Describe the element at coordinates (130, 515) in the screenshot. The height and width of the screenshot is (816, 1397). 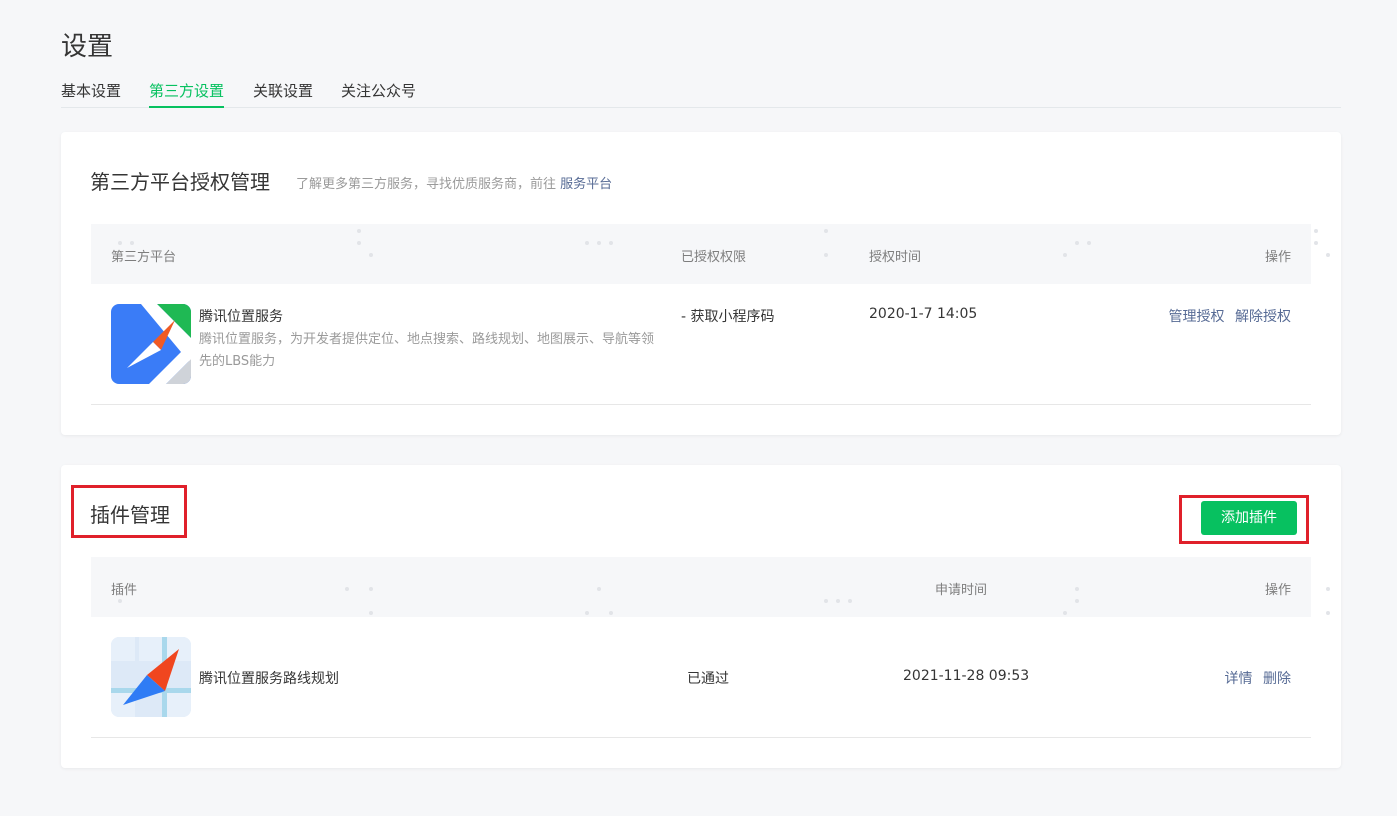
I see `plugin-card-title: 插件管理` at that location.